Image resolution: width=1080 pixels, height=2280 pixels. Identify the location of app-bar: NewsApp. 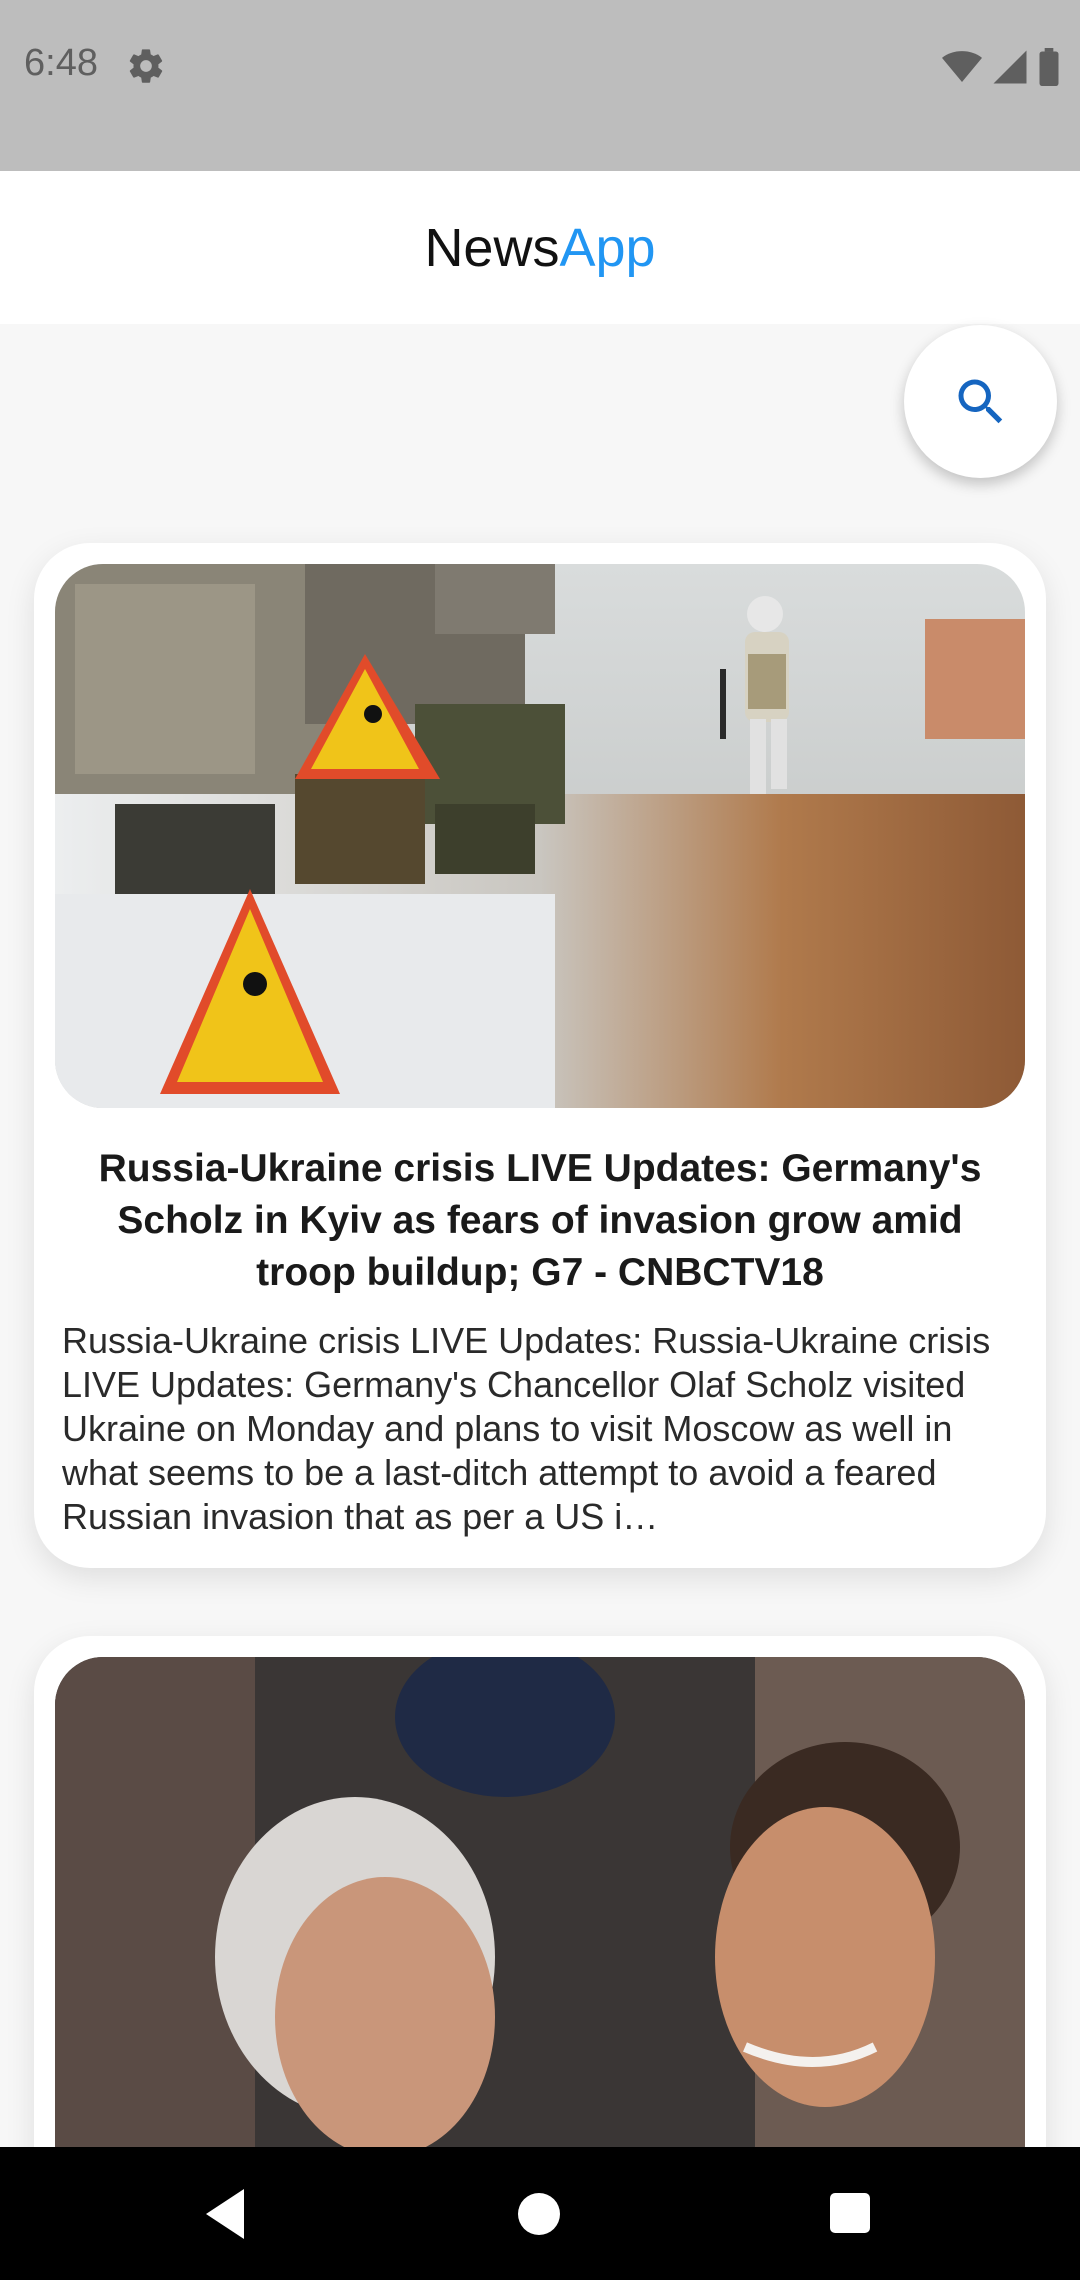
(540, 247).